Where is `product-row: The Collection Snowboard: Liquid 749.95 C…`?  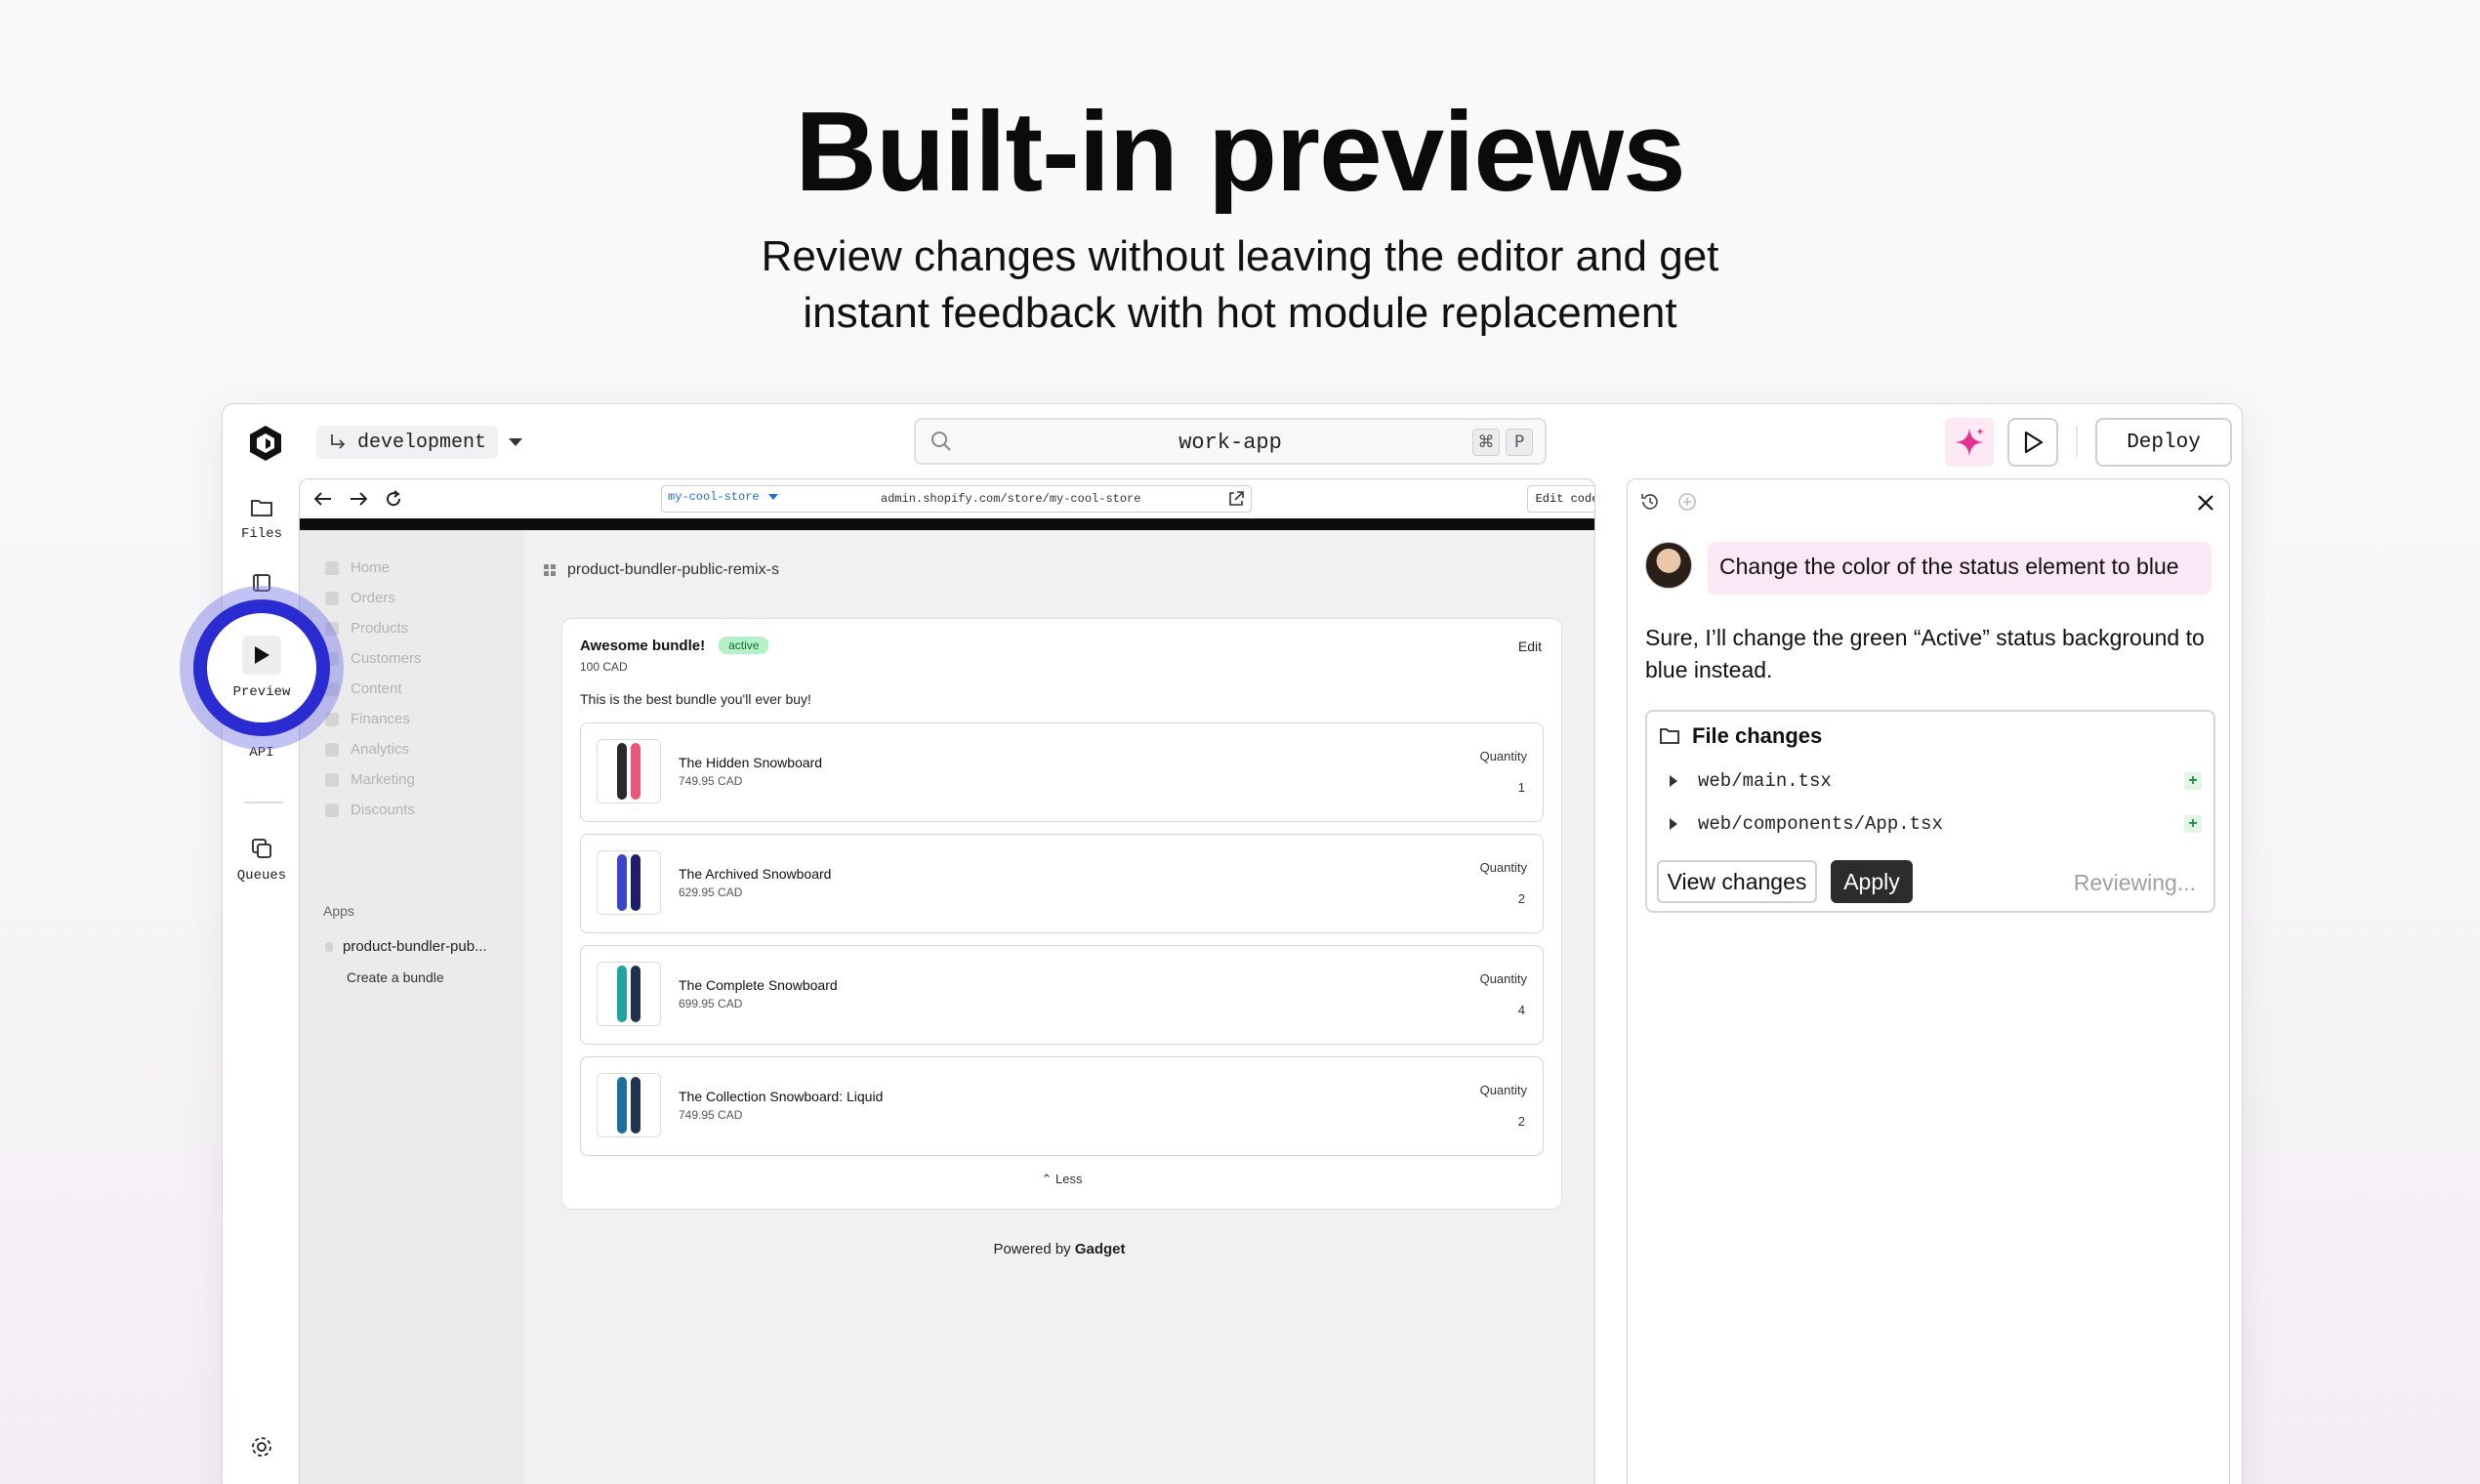
product-row: The Collection Snowboard: Liquid 749.95 C… is located at coordinates (1062, 1106).